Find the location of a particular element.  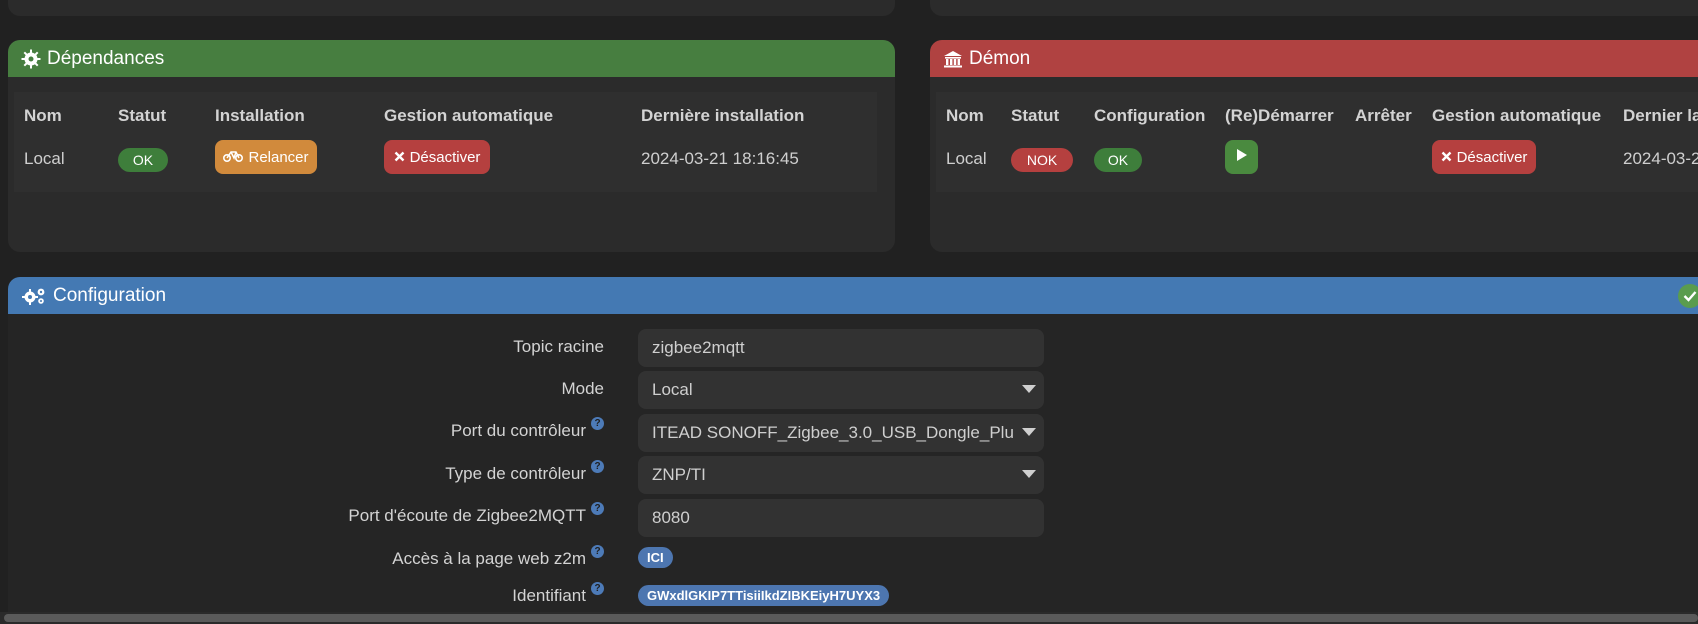

status-badge: OK is located at coordinates (143, 160).